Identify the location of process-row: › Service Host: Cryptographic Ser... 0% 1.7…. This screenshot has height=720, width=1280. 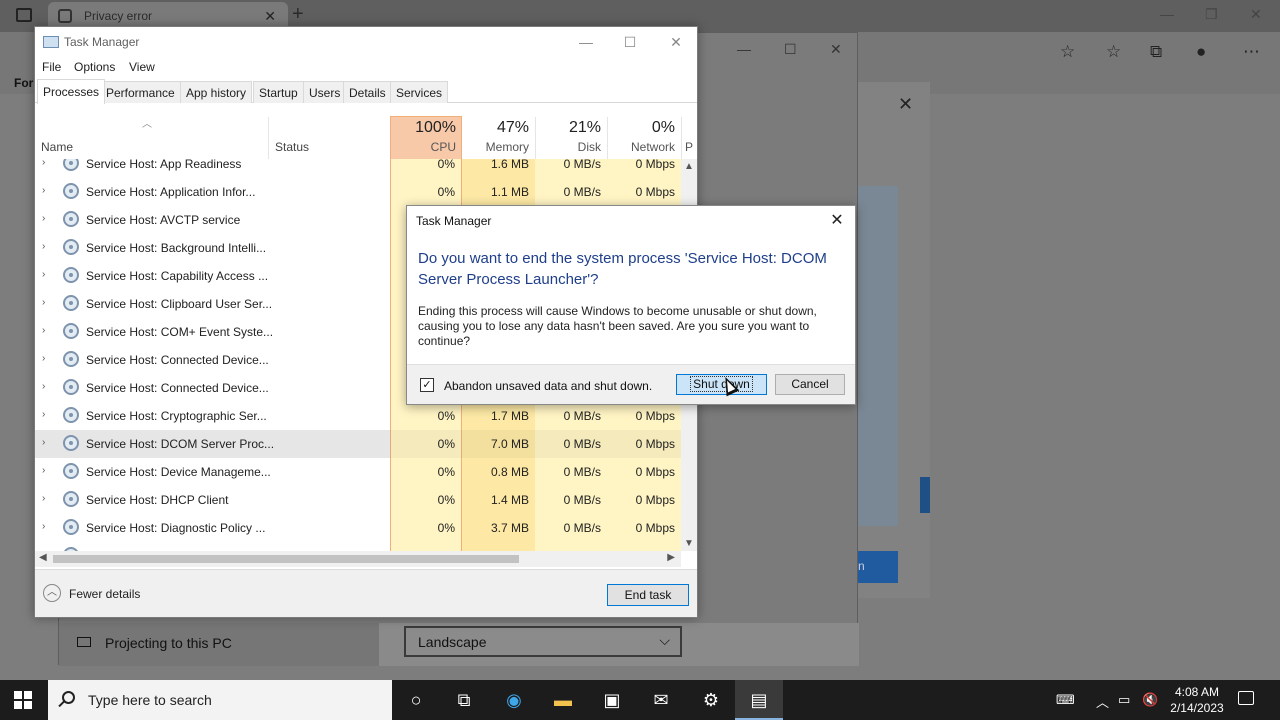
(358, 416).